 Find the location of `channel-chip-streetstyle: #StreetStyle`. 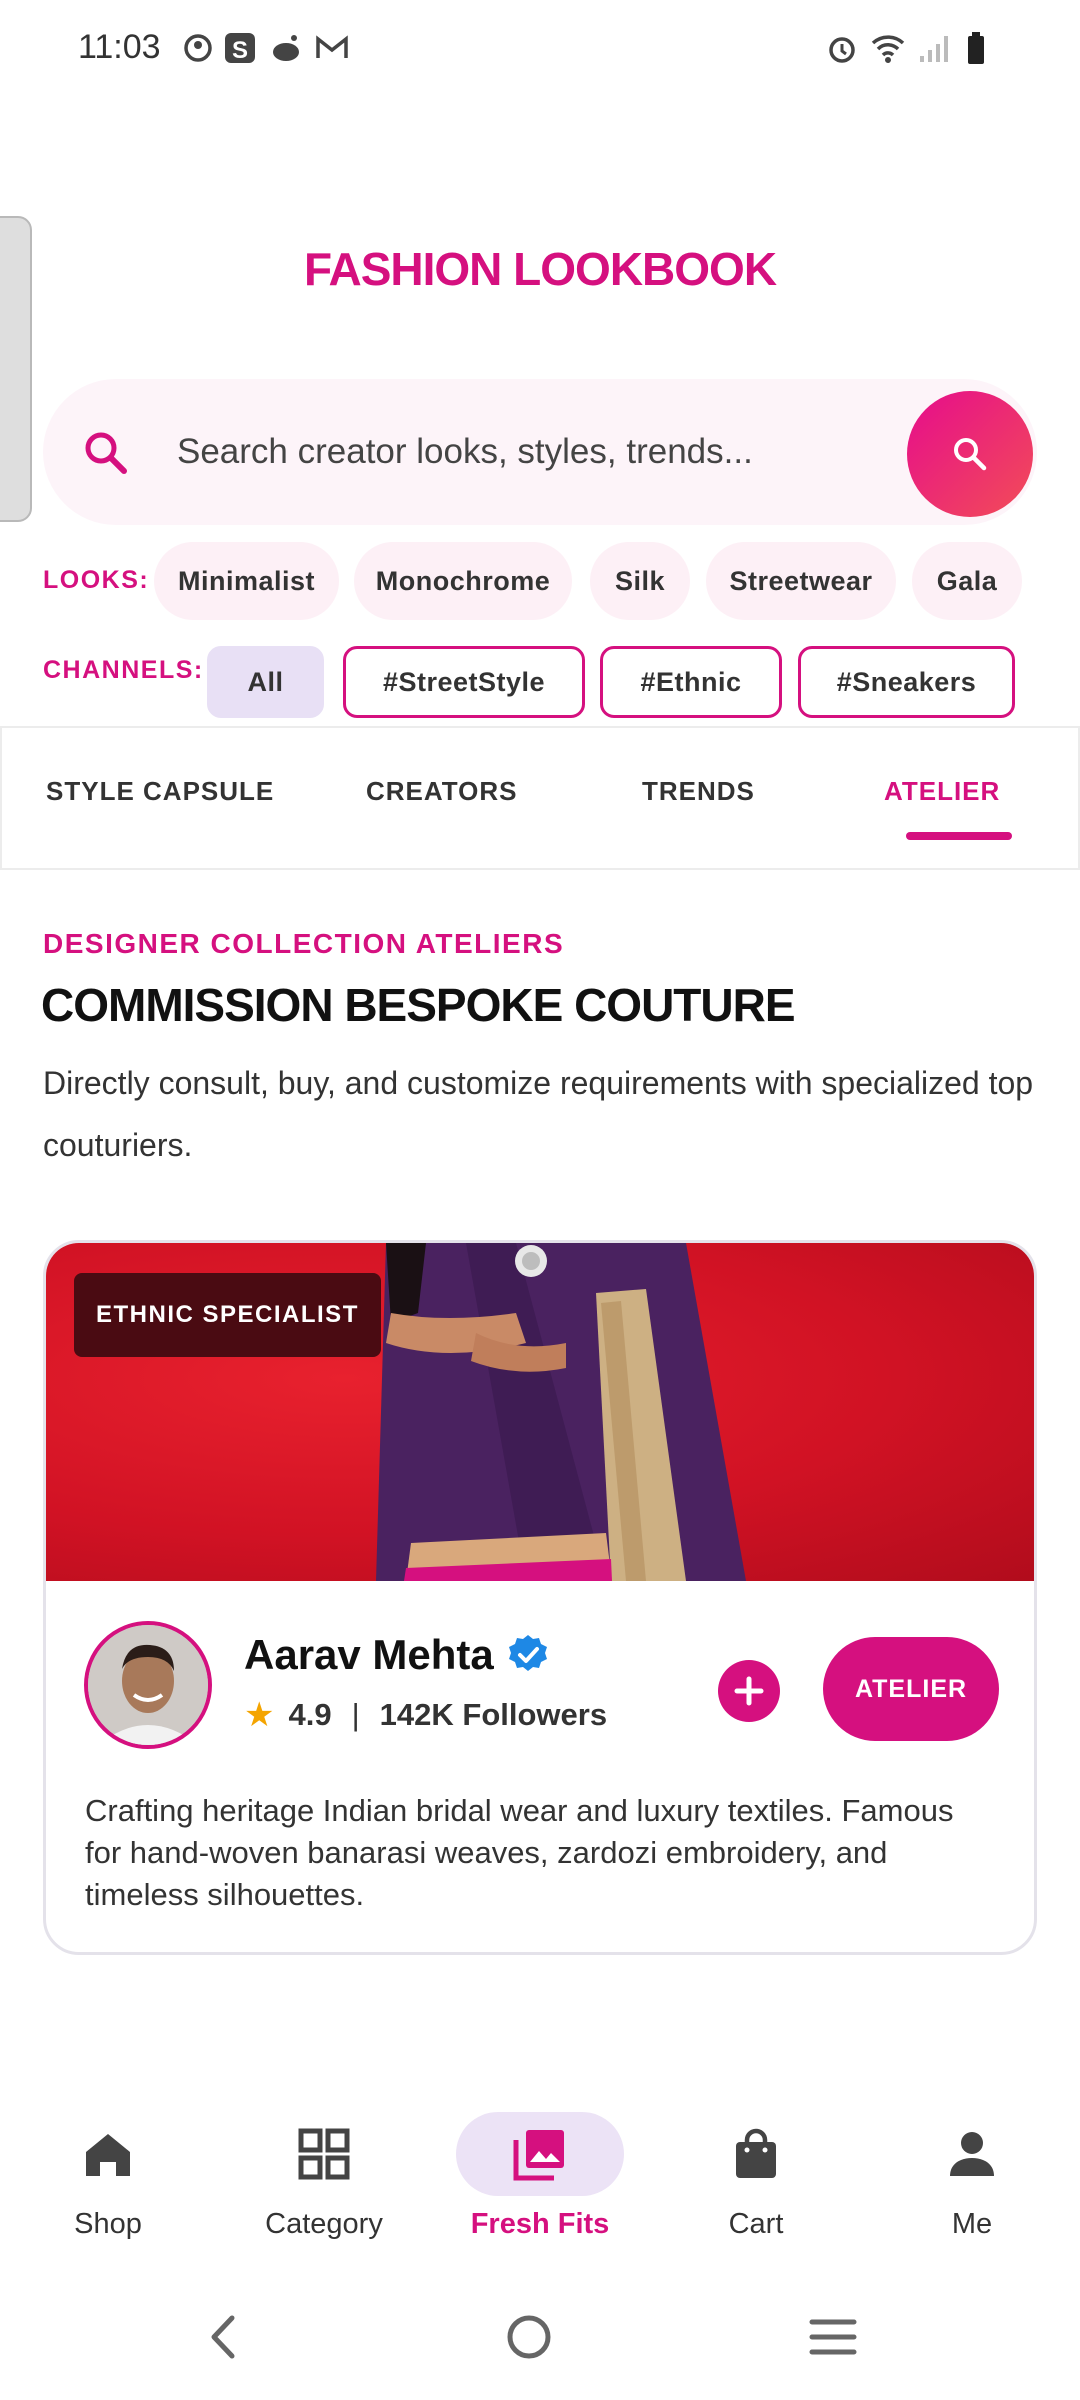

channel-chip-streetstyle: #StreetStyle is located at coordinates (464, 682).